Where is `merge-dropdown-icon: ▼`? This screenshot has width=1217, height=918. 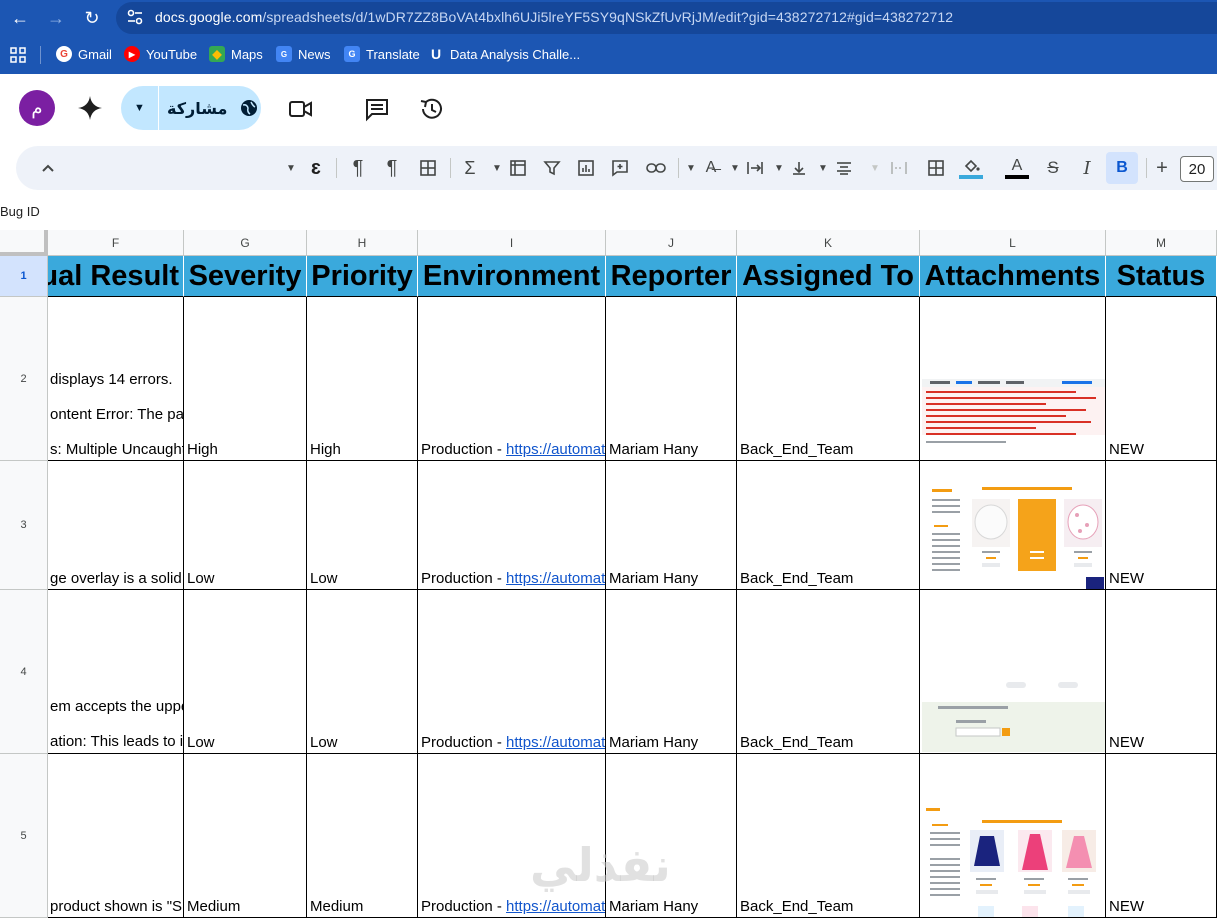 merge-dropdown-icon: ▼ is located at coordinates (875, 168).